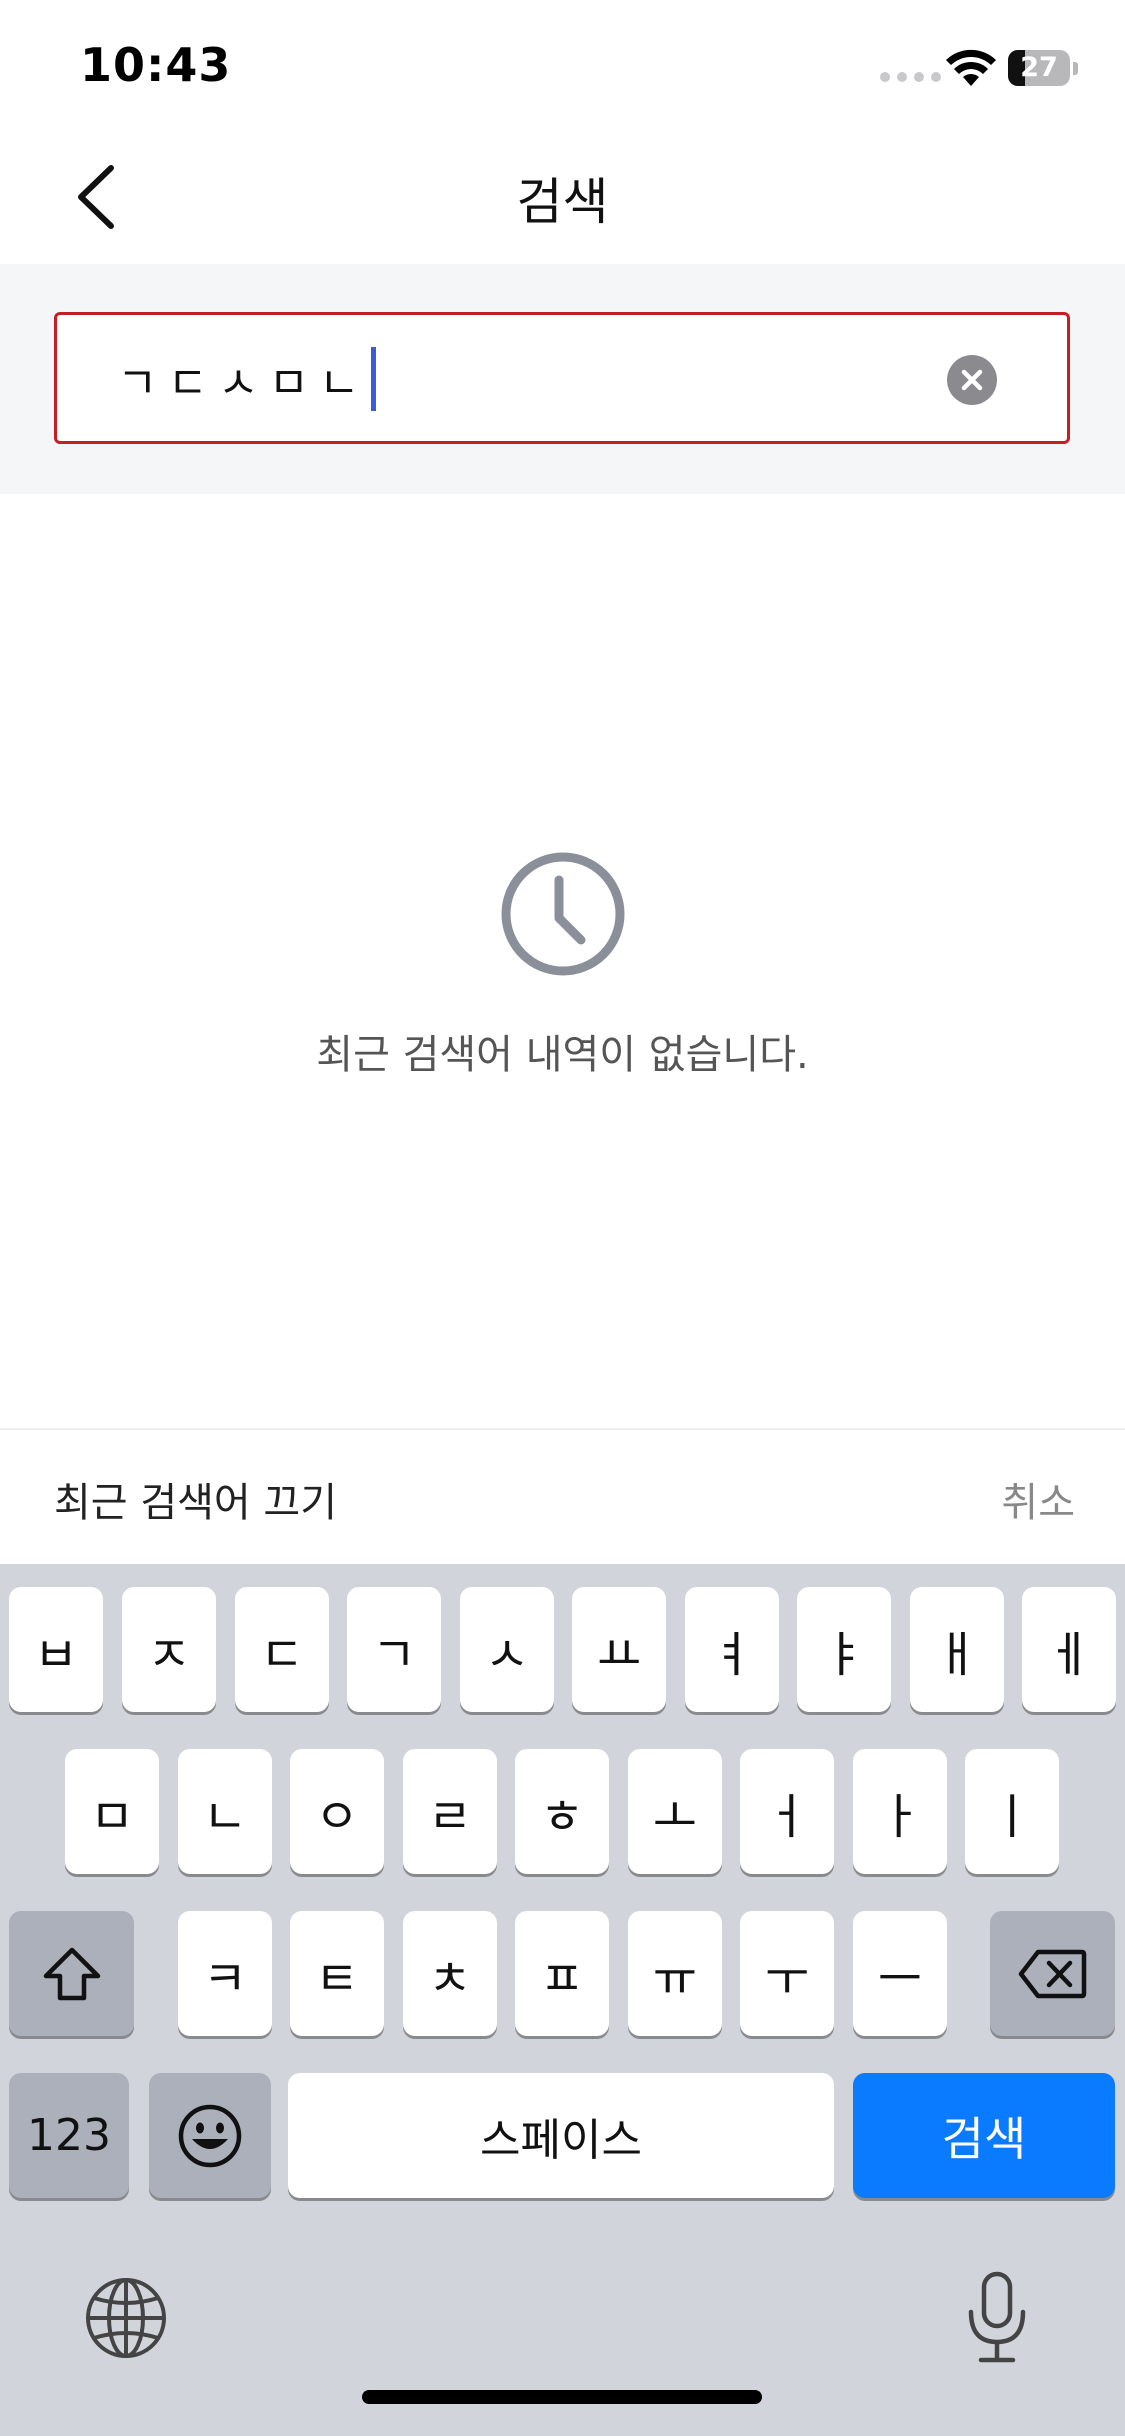 The width and height of the screenshot is (1125, 2436). I want to click on search-query-text: ㄱㄷㅅㅁㄴ, so click(243, 383).